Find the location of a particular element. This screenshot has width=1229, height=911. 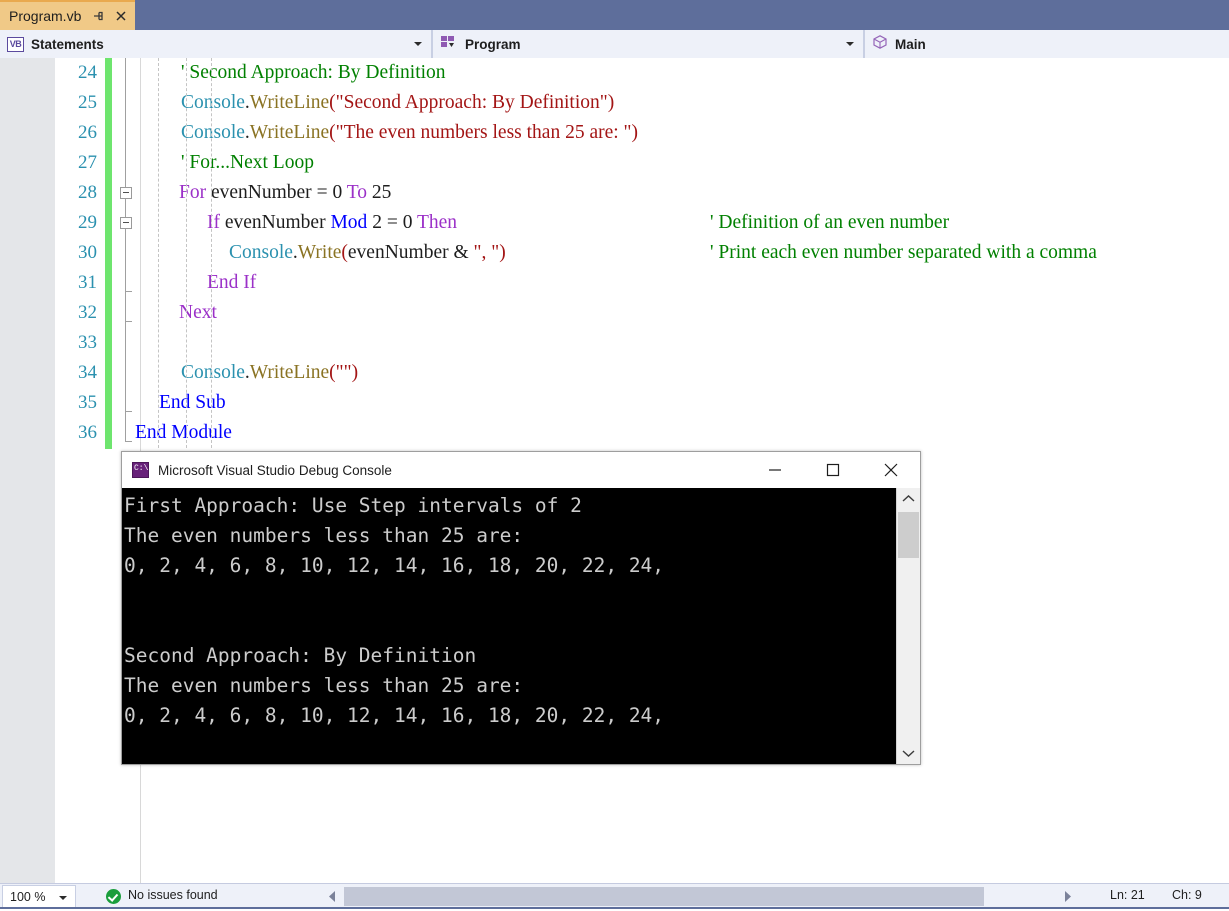

code-token: End Sub is located at coordinates (192, 402).